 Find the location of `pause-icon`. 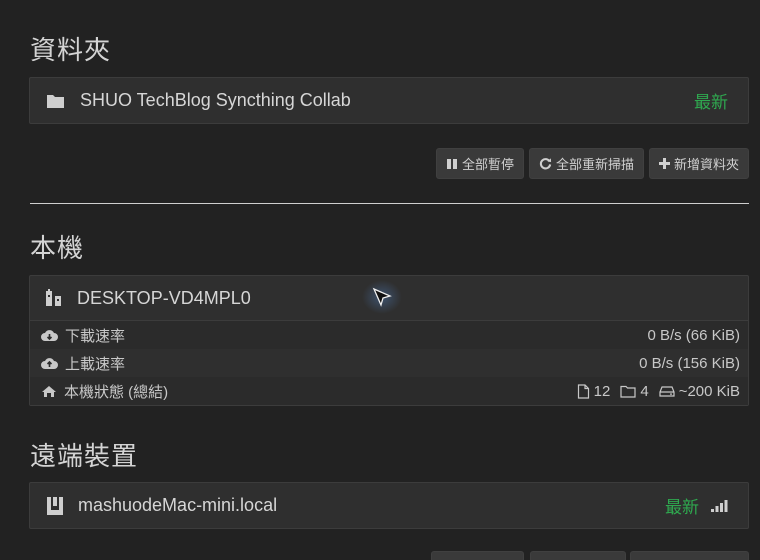

pause-icon is located at coordinates (452, 164).